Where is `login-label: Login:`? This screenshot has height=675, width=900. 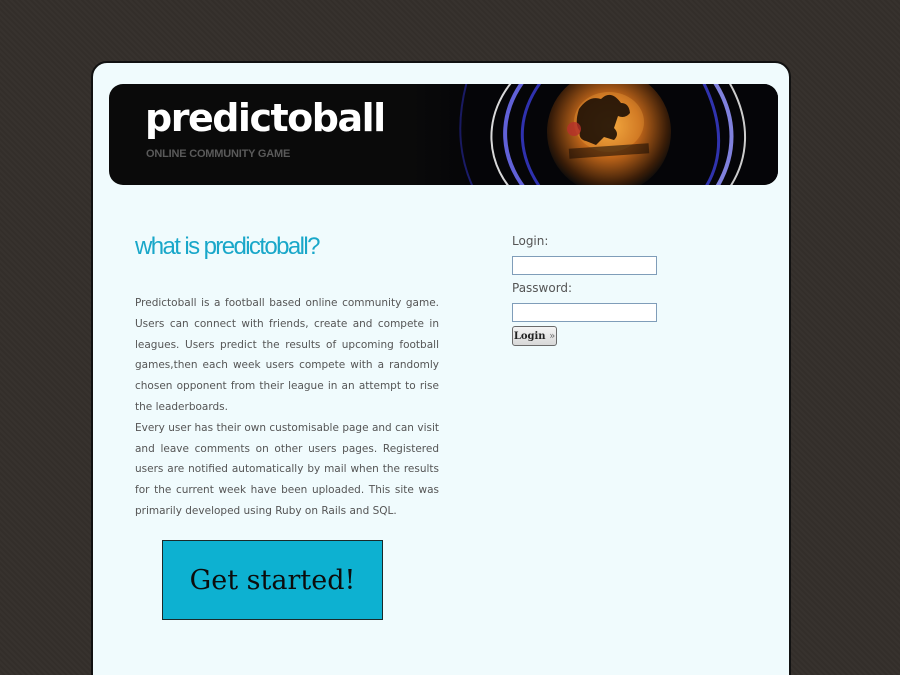
login-label: Login: is located at coordinates (530, 241).